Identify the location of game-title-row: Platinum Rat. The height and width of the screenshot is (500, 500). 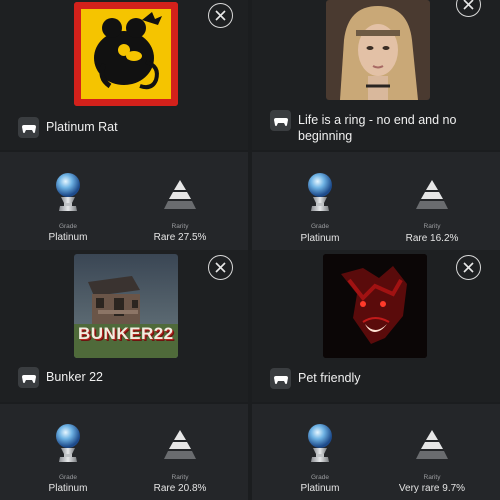
(129, 127).